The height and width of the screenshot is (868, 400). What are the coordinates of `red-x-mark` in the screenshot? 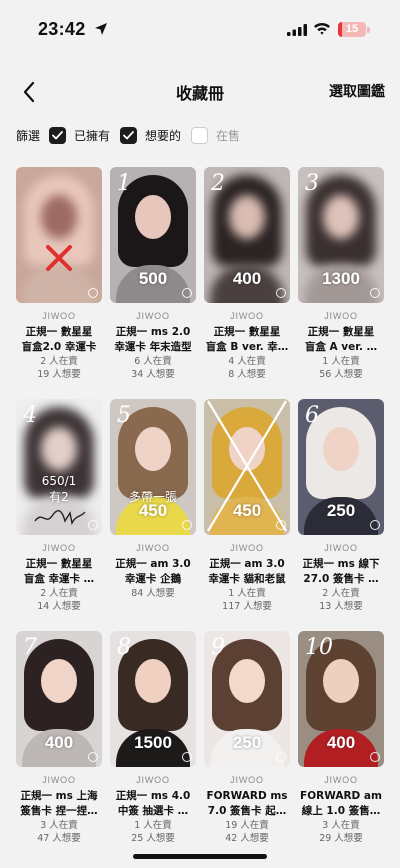 It's located at (59, 258).